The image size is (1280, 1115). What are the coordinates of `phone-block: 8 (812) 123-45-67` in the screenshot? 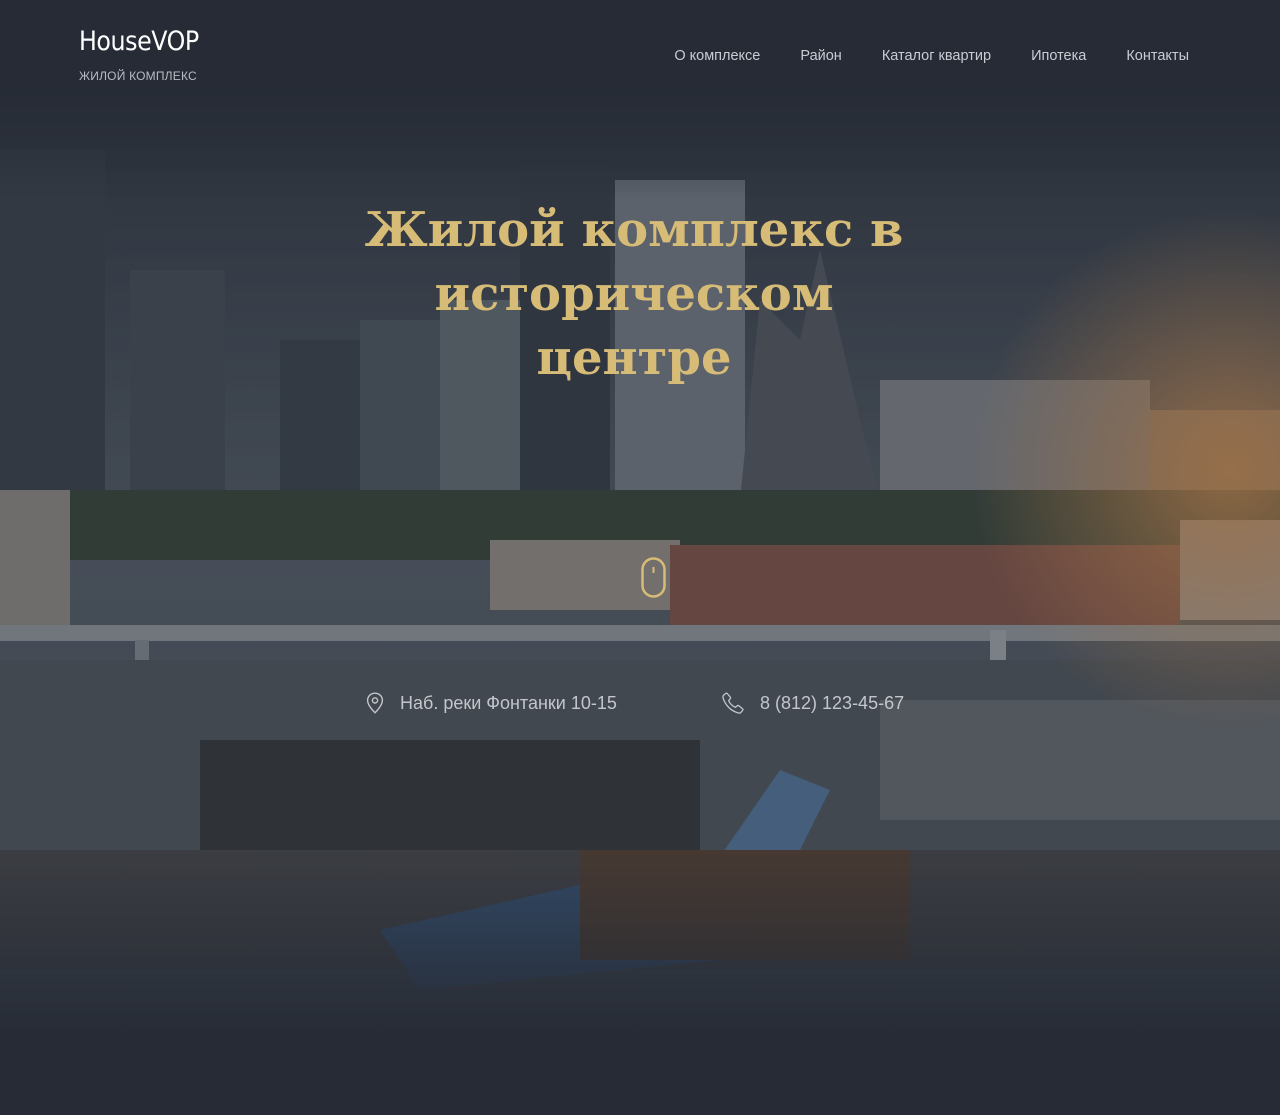 It's located at (813, 703).